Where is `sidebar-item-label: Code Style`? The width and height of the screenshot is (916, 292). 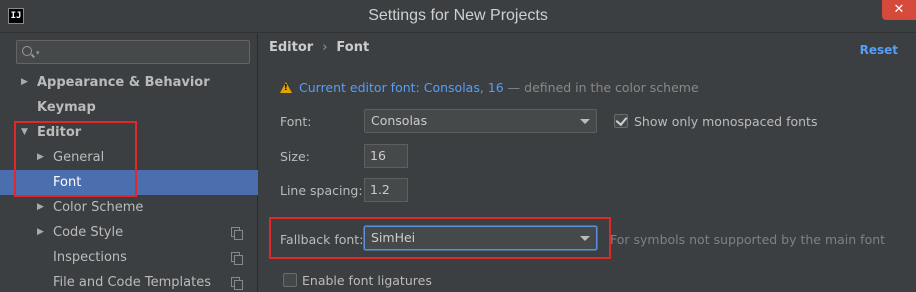
sidebar-item-label: Code Style is located at coordinates (88, 232).